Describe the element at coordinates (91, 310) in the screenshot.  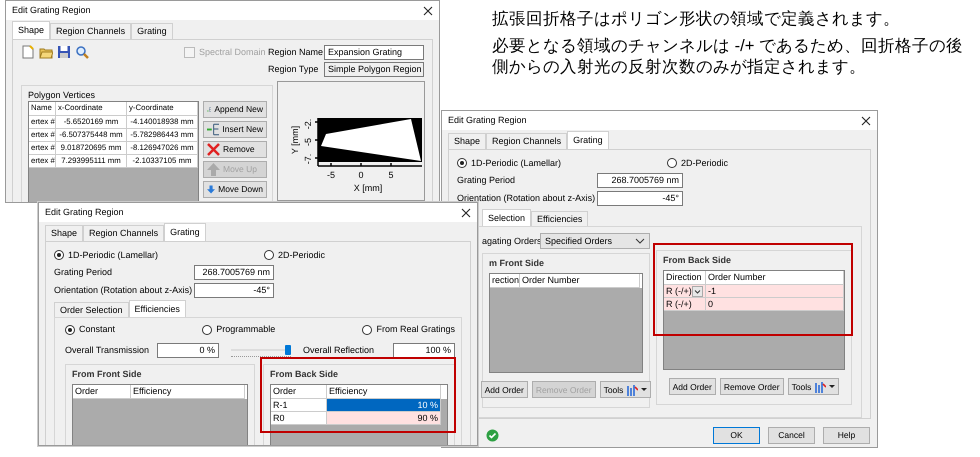
I see `tab: Order Selection` at that location.